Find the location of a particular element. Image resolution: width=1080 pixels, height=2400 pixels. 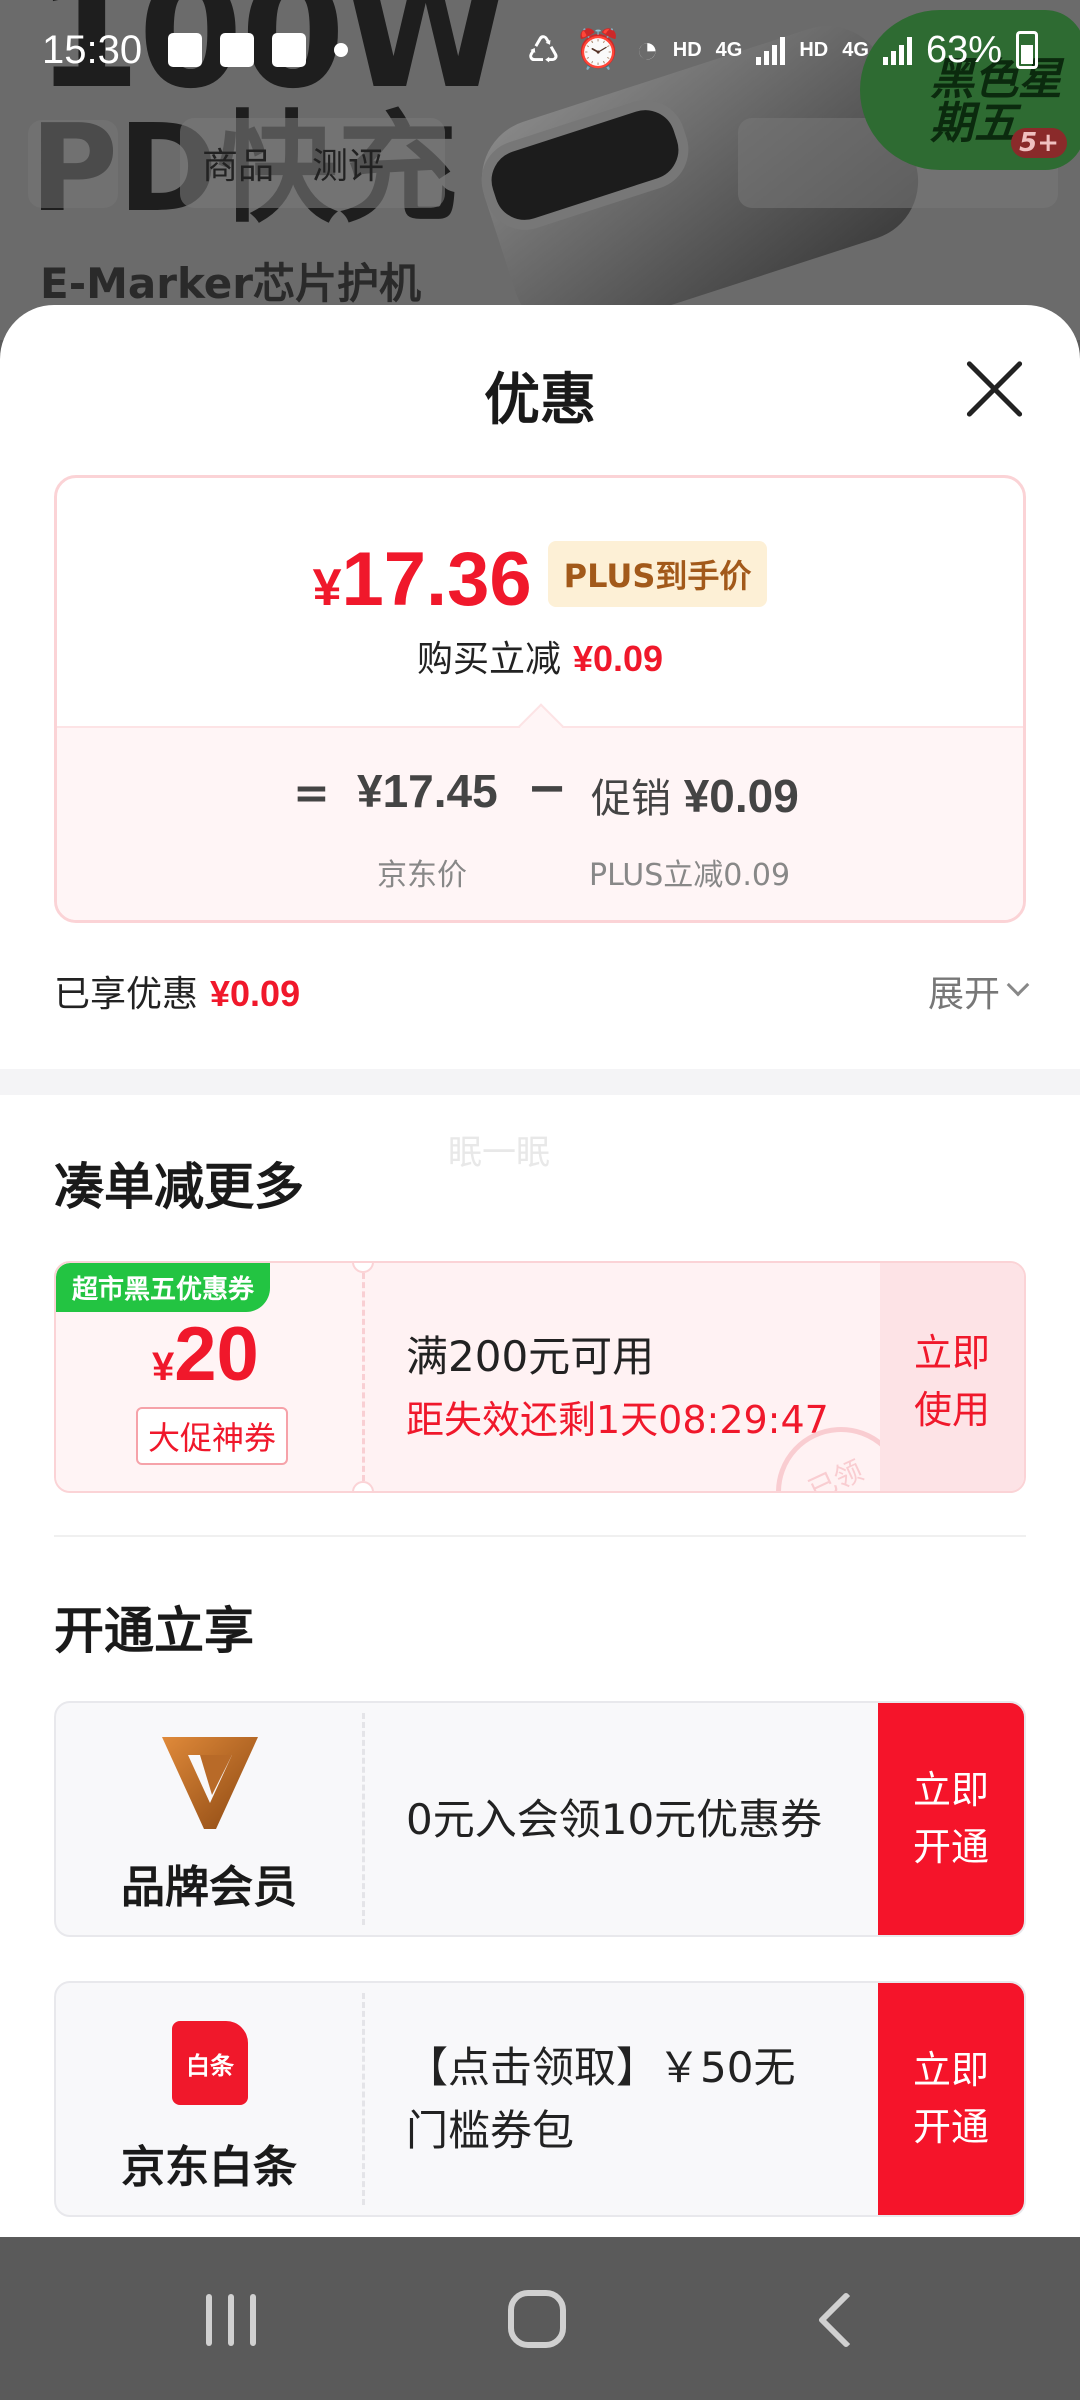

equals-sign: = is located at coordinates (311, 793).